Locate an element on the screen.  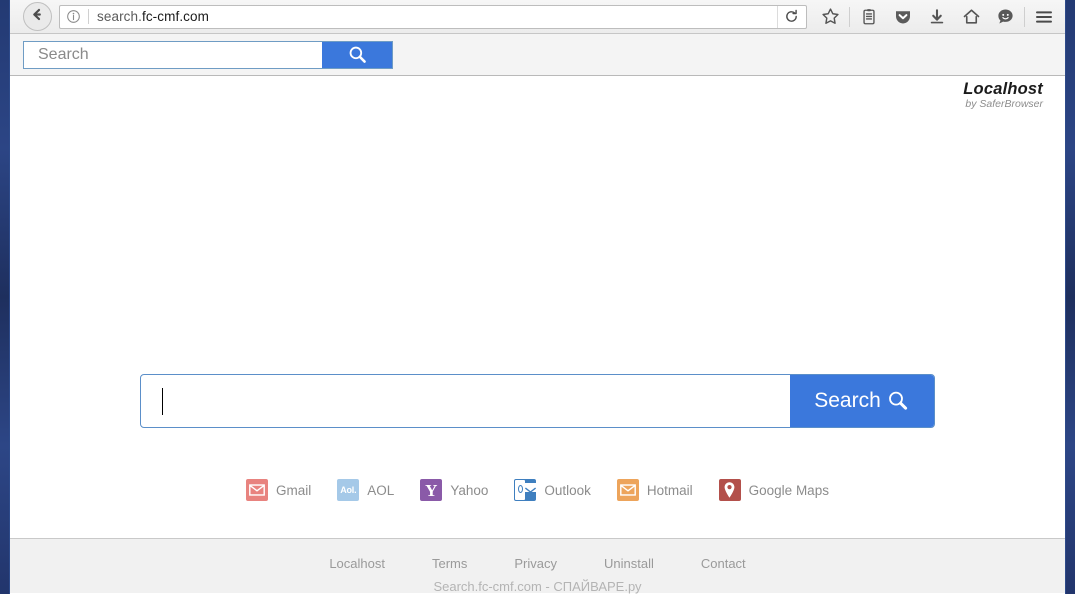
aol-glyph: Aol. is located at coordinates (348, 490).